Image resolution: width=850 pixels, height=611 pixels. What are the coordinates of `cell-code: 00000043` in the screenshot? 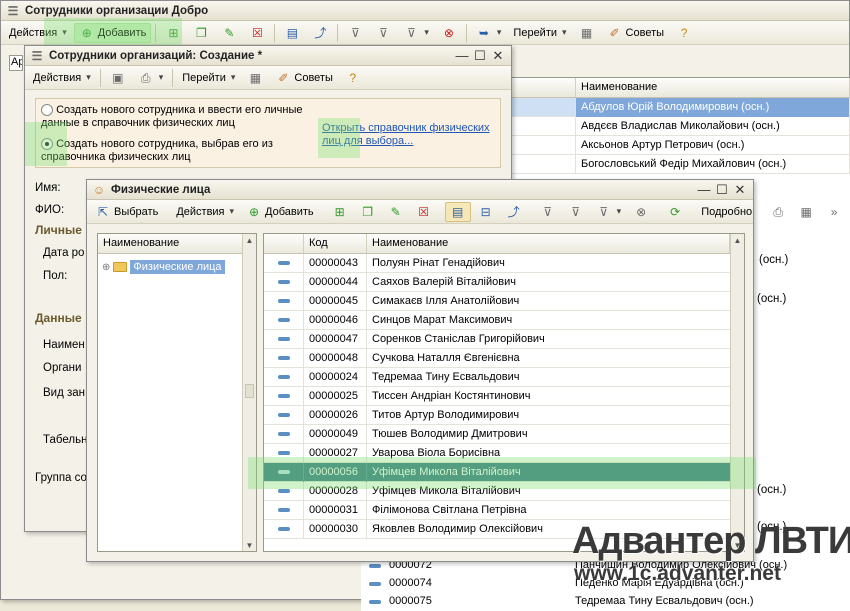 It's located at (335, 263).